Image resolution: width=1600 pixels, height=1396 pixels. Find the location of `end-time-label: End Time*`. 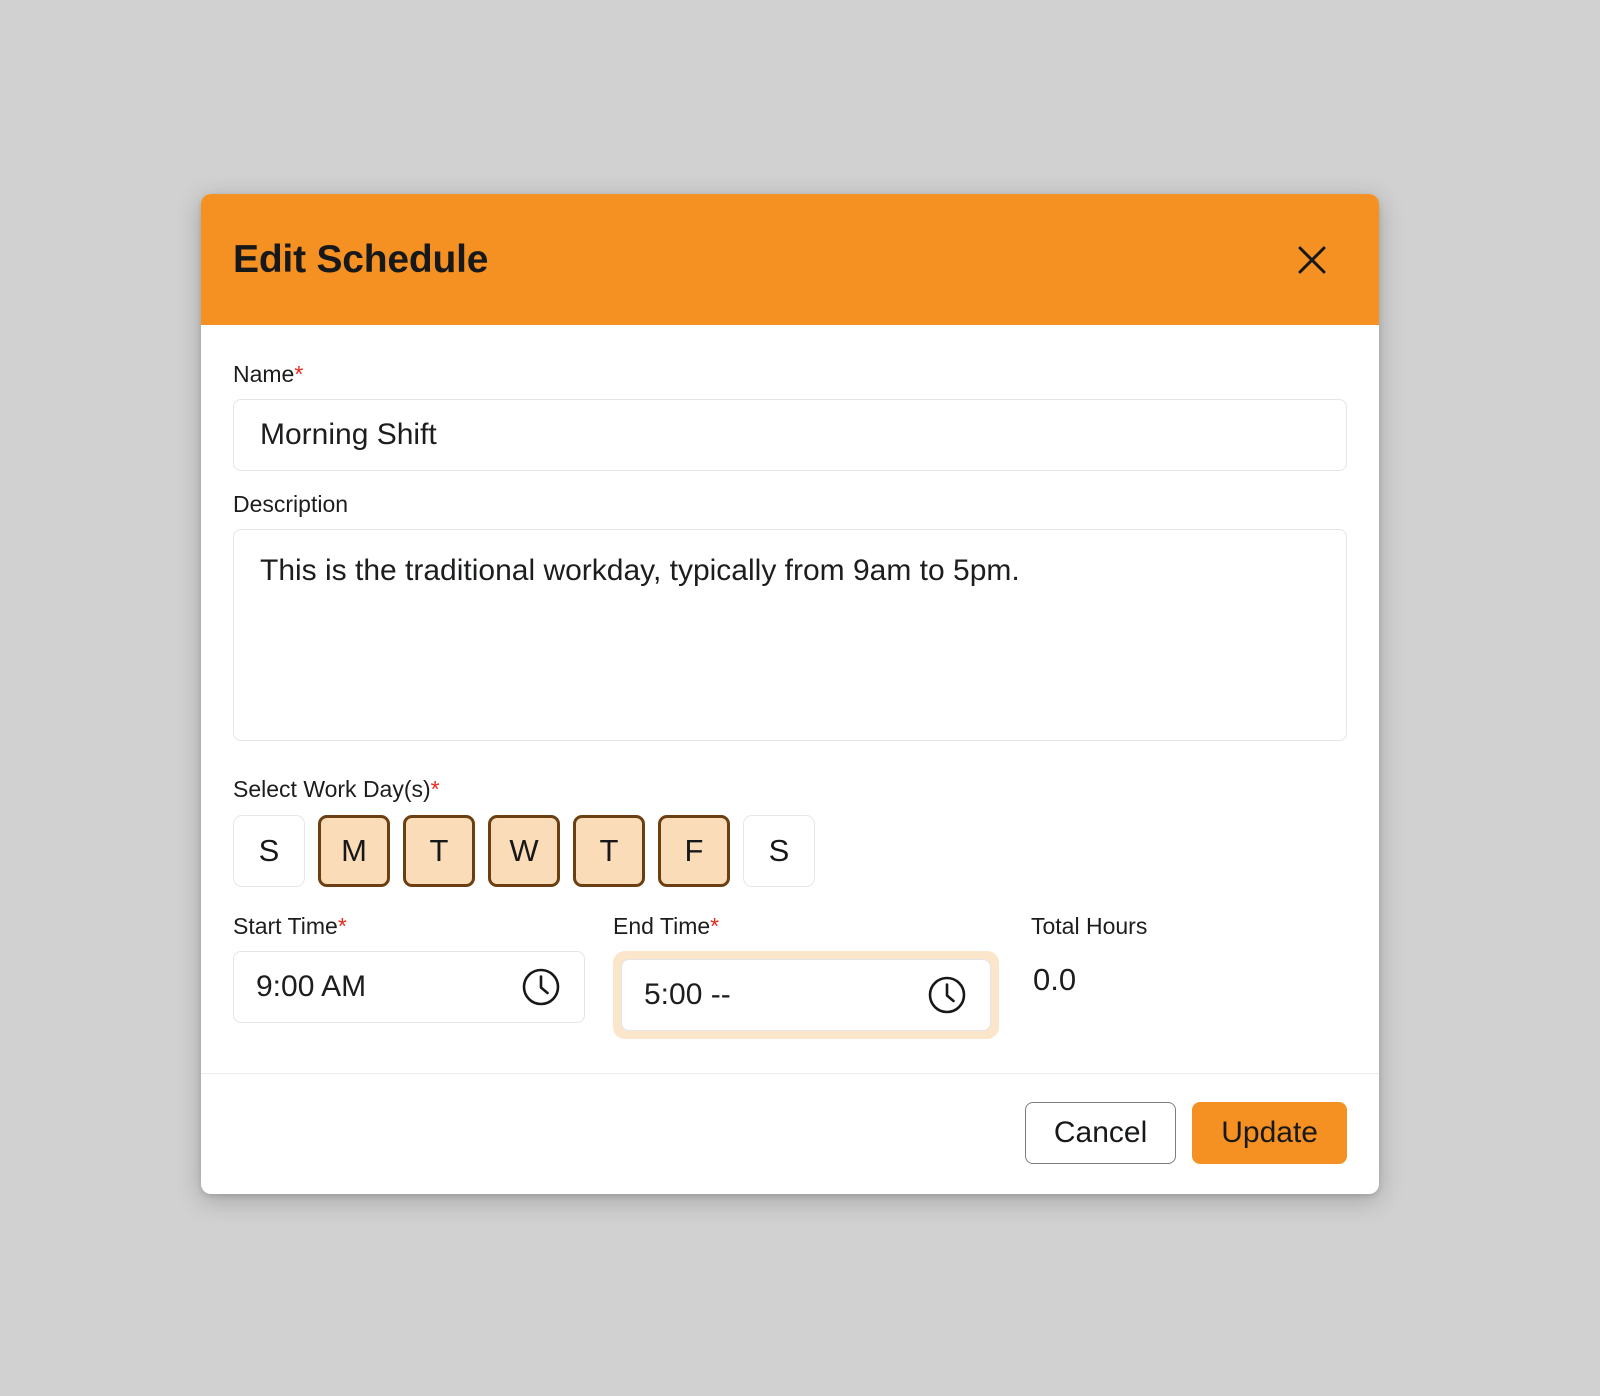

end-time-label: End Time* is located at coordinates (806, 926).